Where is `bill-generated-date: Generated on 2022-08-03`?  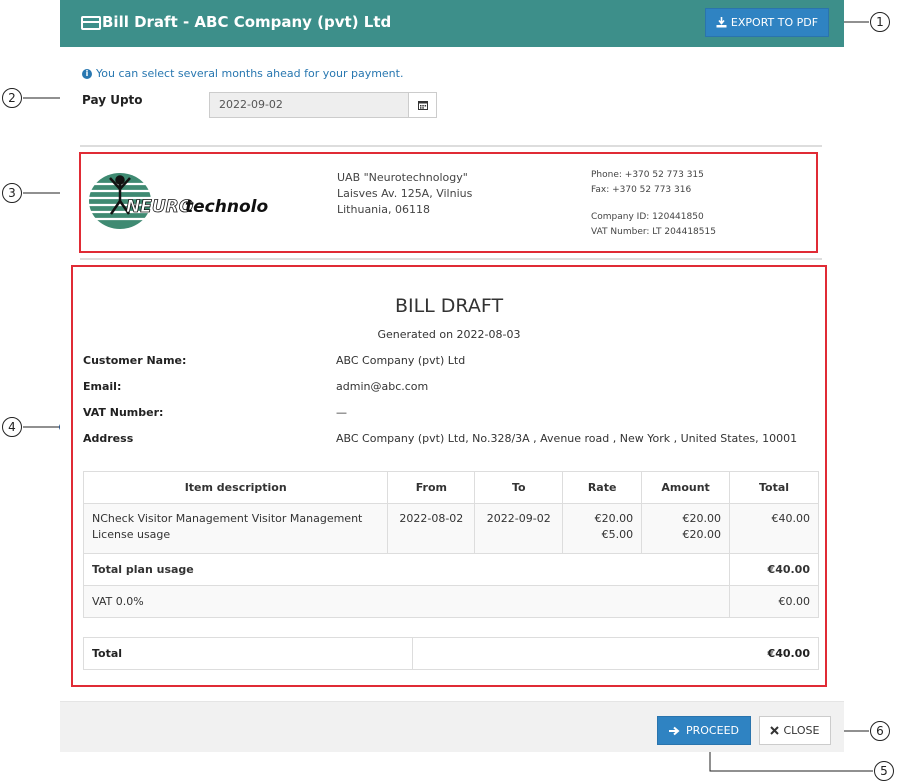 bill-generated-date: Generated on 2022-08-03 is located at coordinates (449, 334).